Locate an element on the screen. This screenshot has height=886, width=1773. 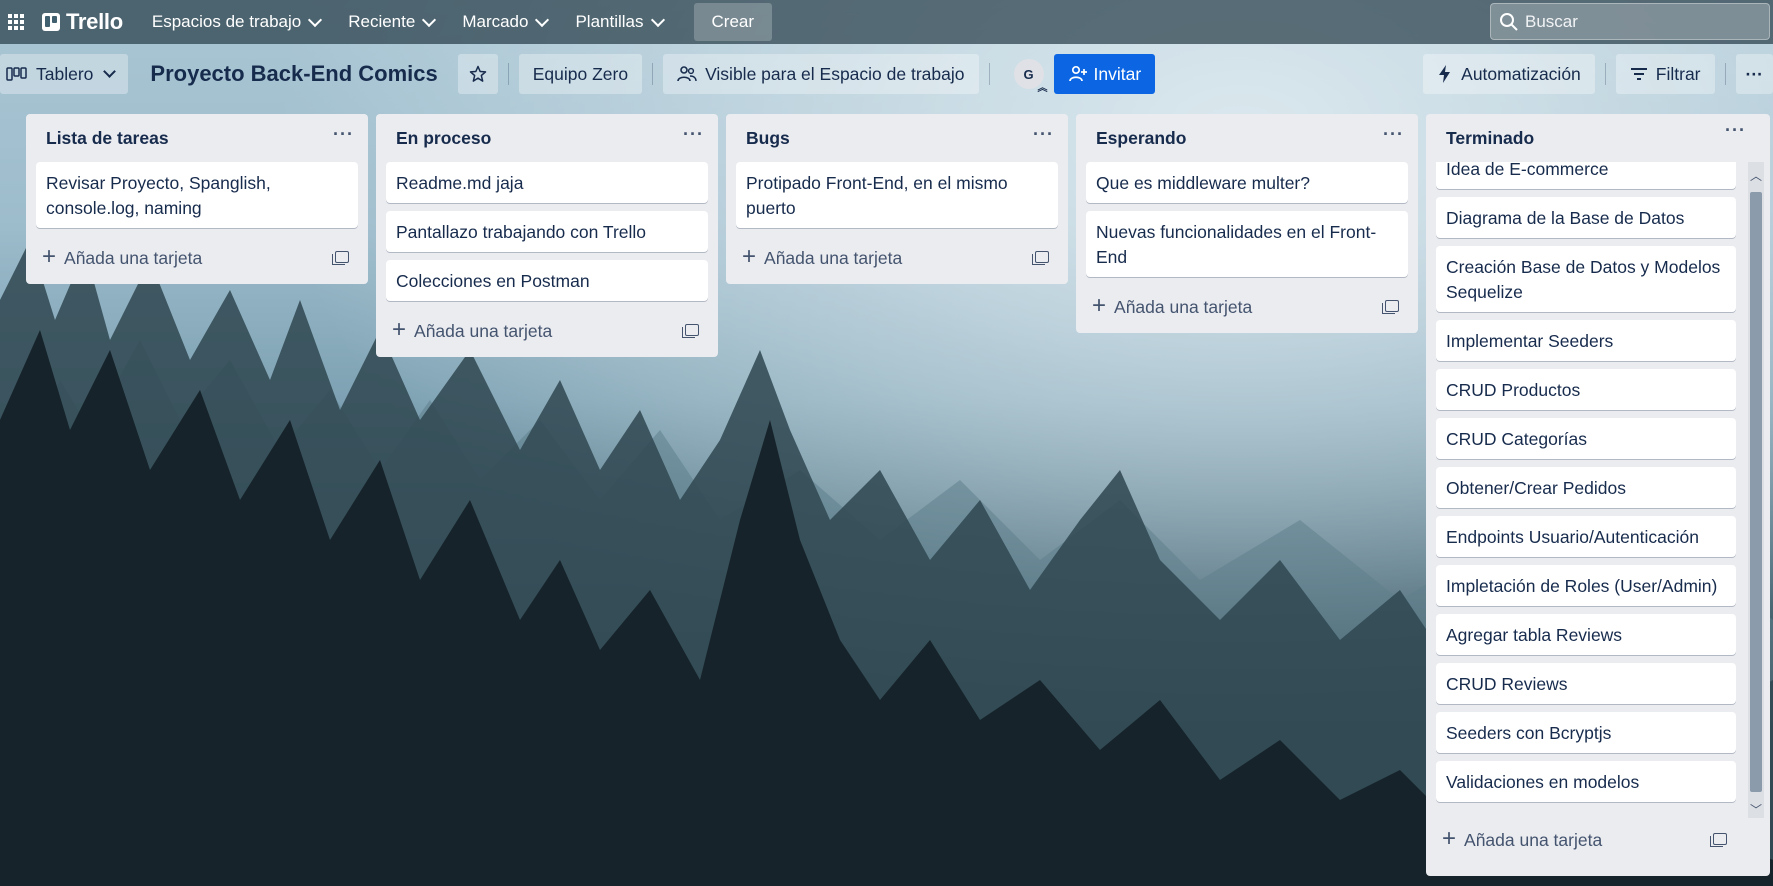
card: Diagrama de la Base de Datos is located at coordinates (1586, 217).